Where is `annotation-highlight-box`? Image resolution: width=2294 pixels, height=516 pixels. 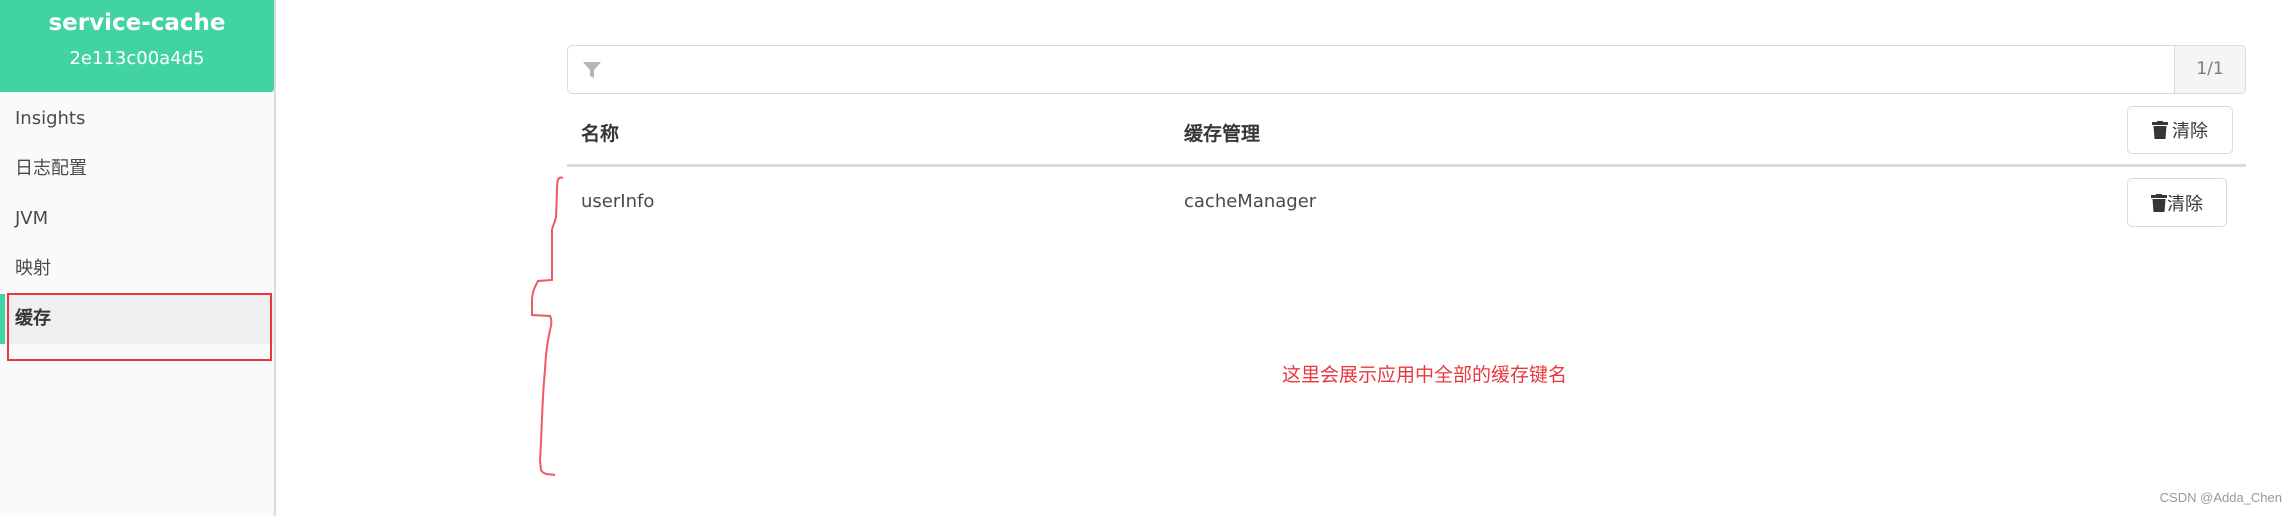 annotation-highlight-box is located at coordinates (139, 327).